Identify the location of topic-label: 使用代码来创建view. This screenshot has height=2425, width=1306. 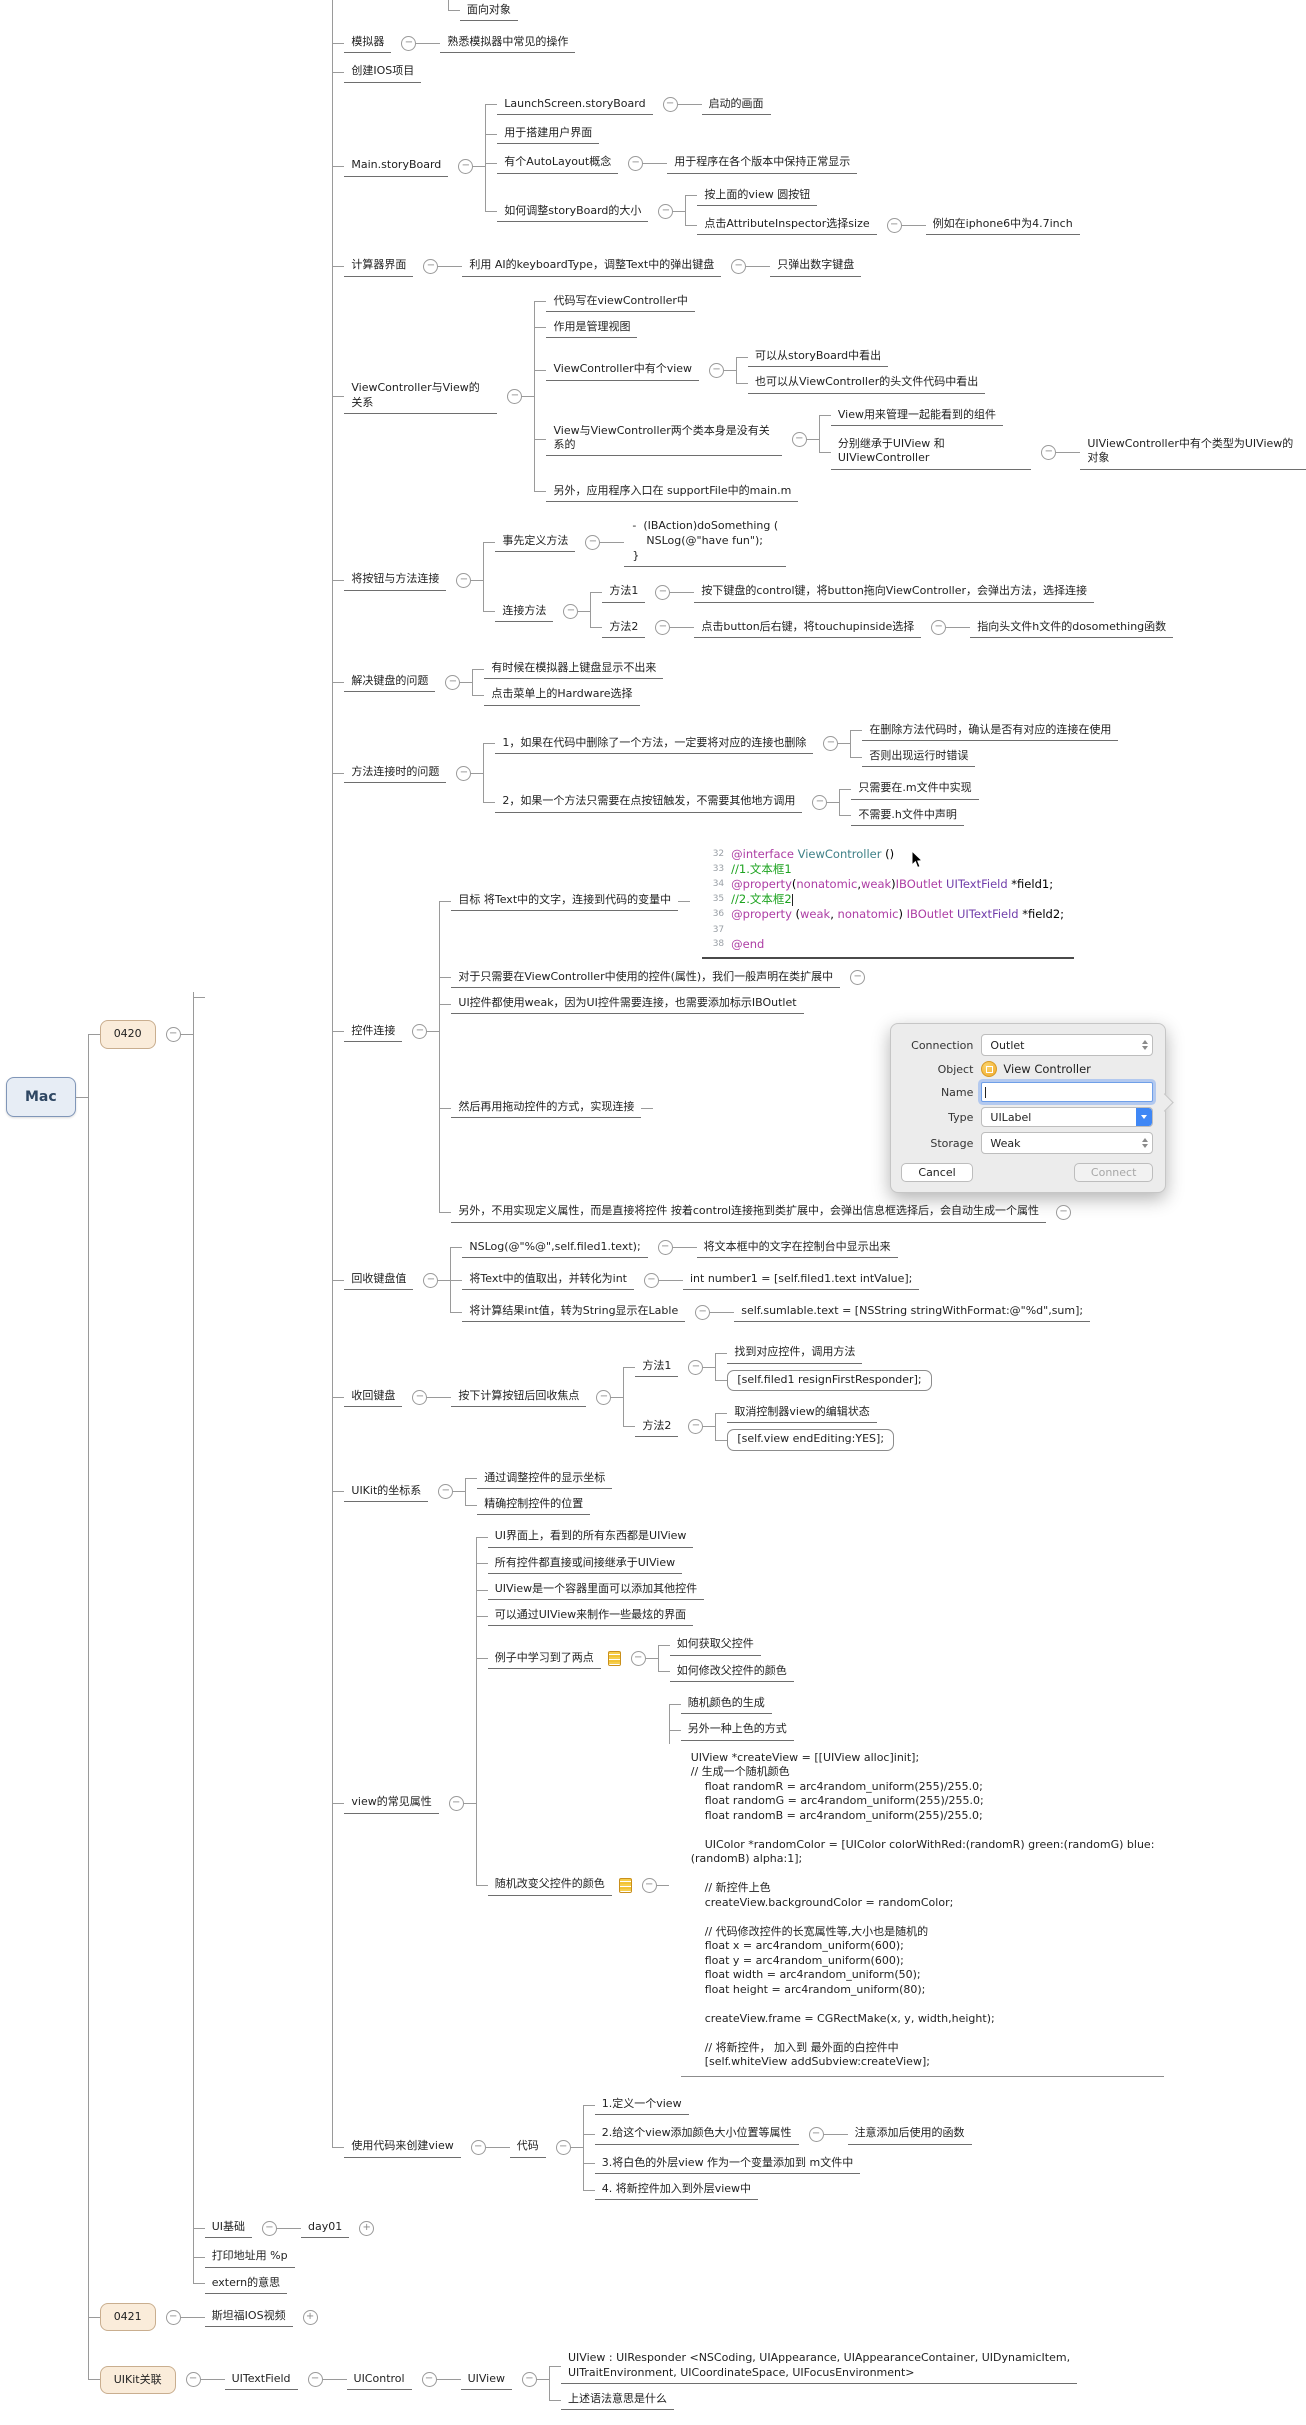
(402, 2147).